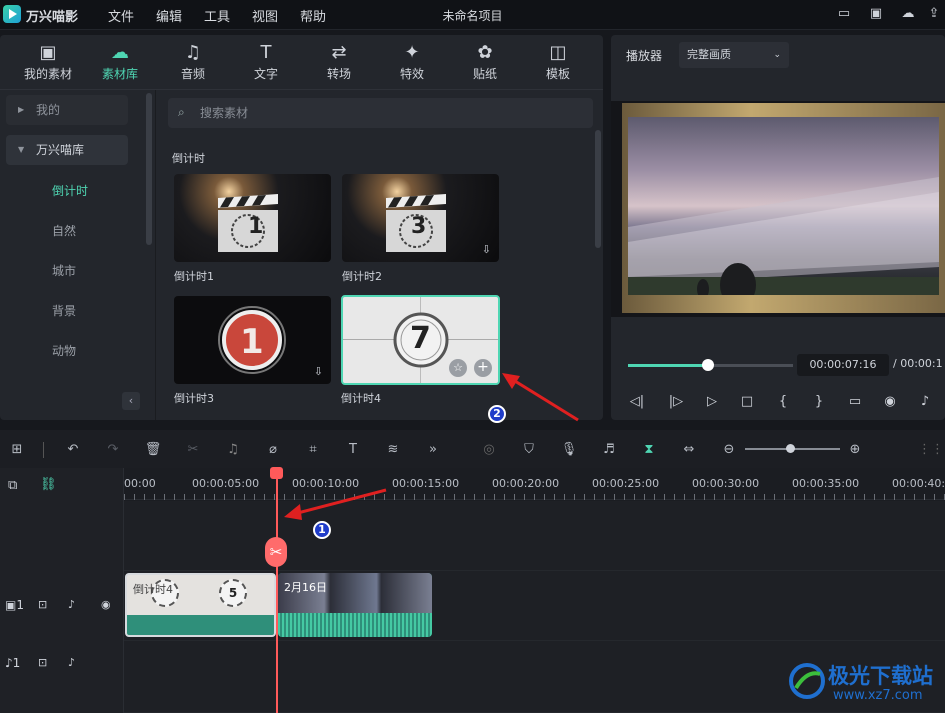 The image size is (945, 713). I want to click on watermark: 极光下载站 www.xz7.com, so click(863, 684).